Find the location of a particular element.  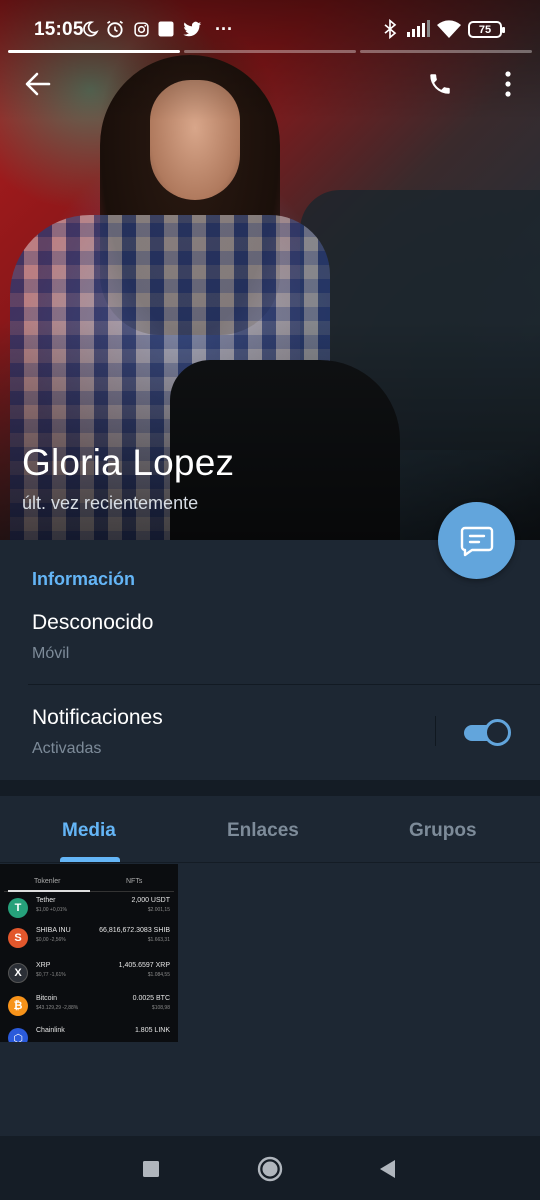

token-amount: 2,000 USDT is located at coordinates (150, 900).